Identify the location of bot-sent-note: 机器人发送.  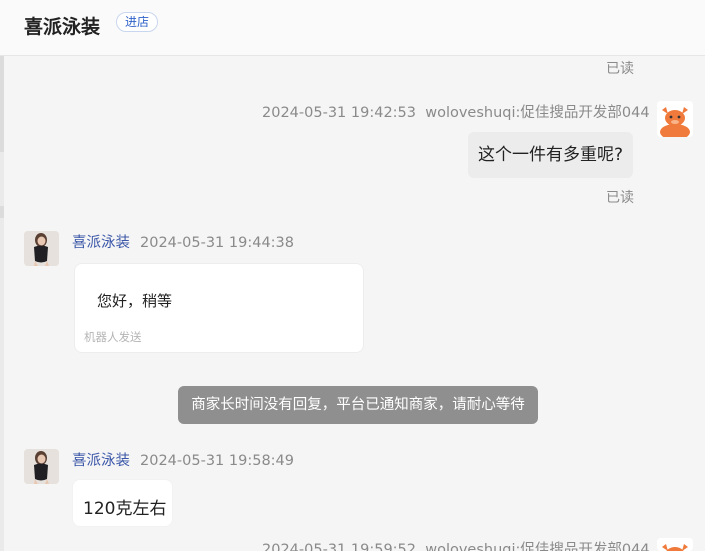
(113, 337).